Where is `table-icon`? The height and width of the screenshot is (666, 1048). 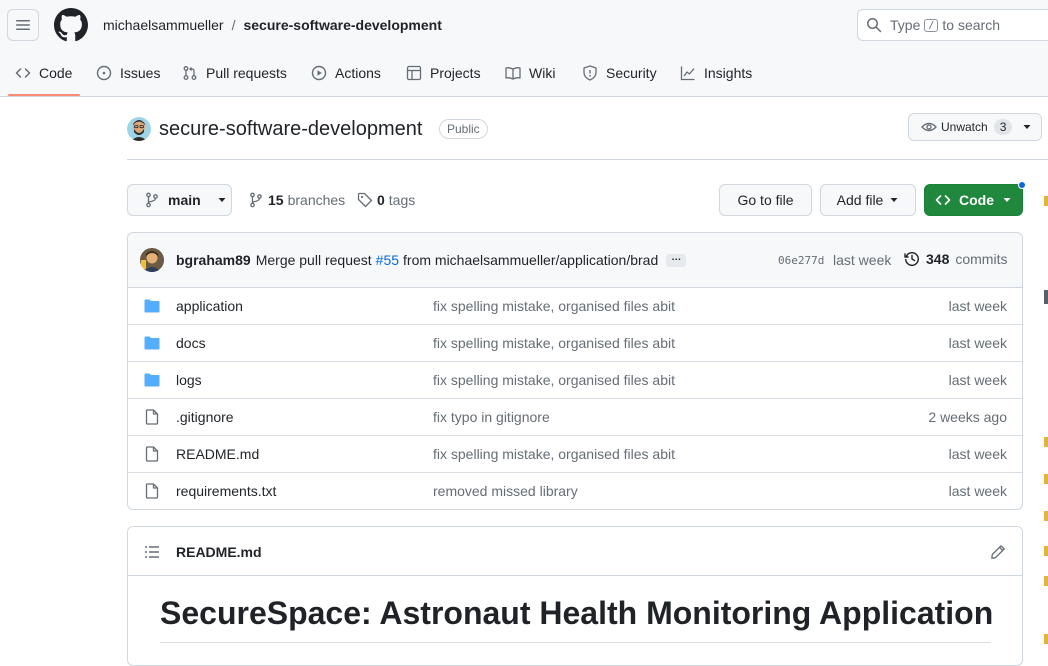
table-icon is located at coordinates (414, 73).